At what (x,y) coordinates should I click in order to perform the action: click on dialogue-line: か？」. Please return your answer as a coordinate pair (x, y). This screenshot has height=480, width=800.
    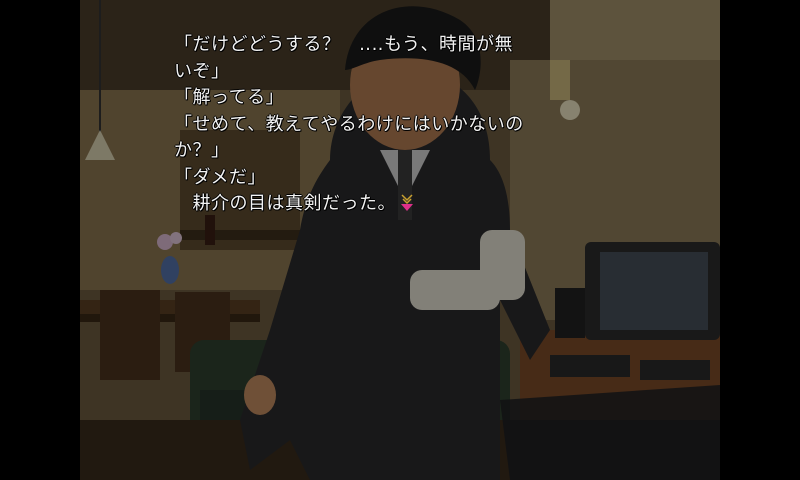
    Looking at the image, I should click on (202, 150).